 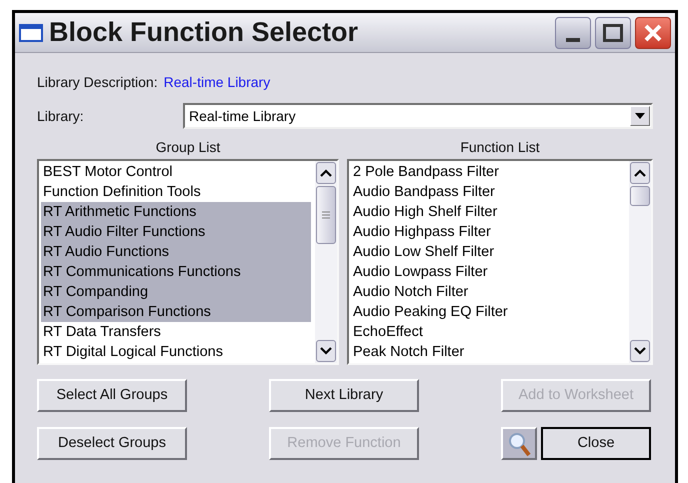 I want to click on magnifier-icon, so click(x=519, y=443).